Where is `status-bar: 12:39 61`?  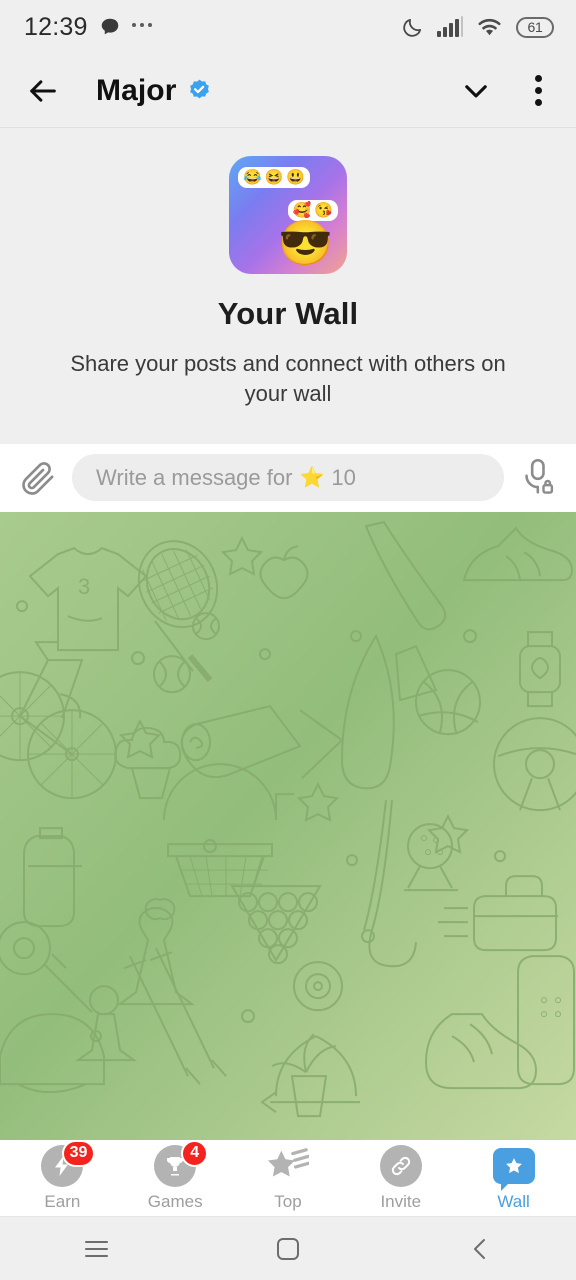 status-bar: 12:39 61 is located at coordinates (288, 27).